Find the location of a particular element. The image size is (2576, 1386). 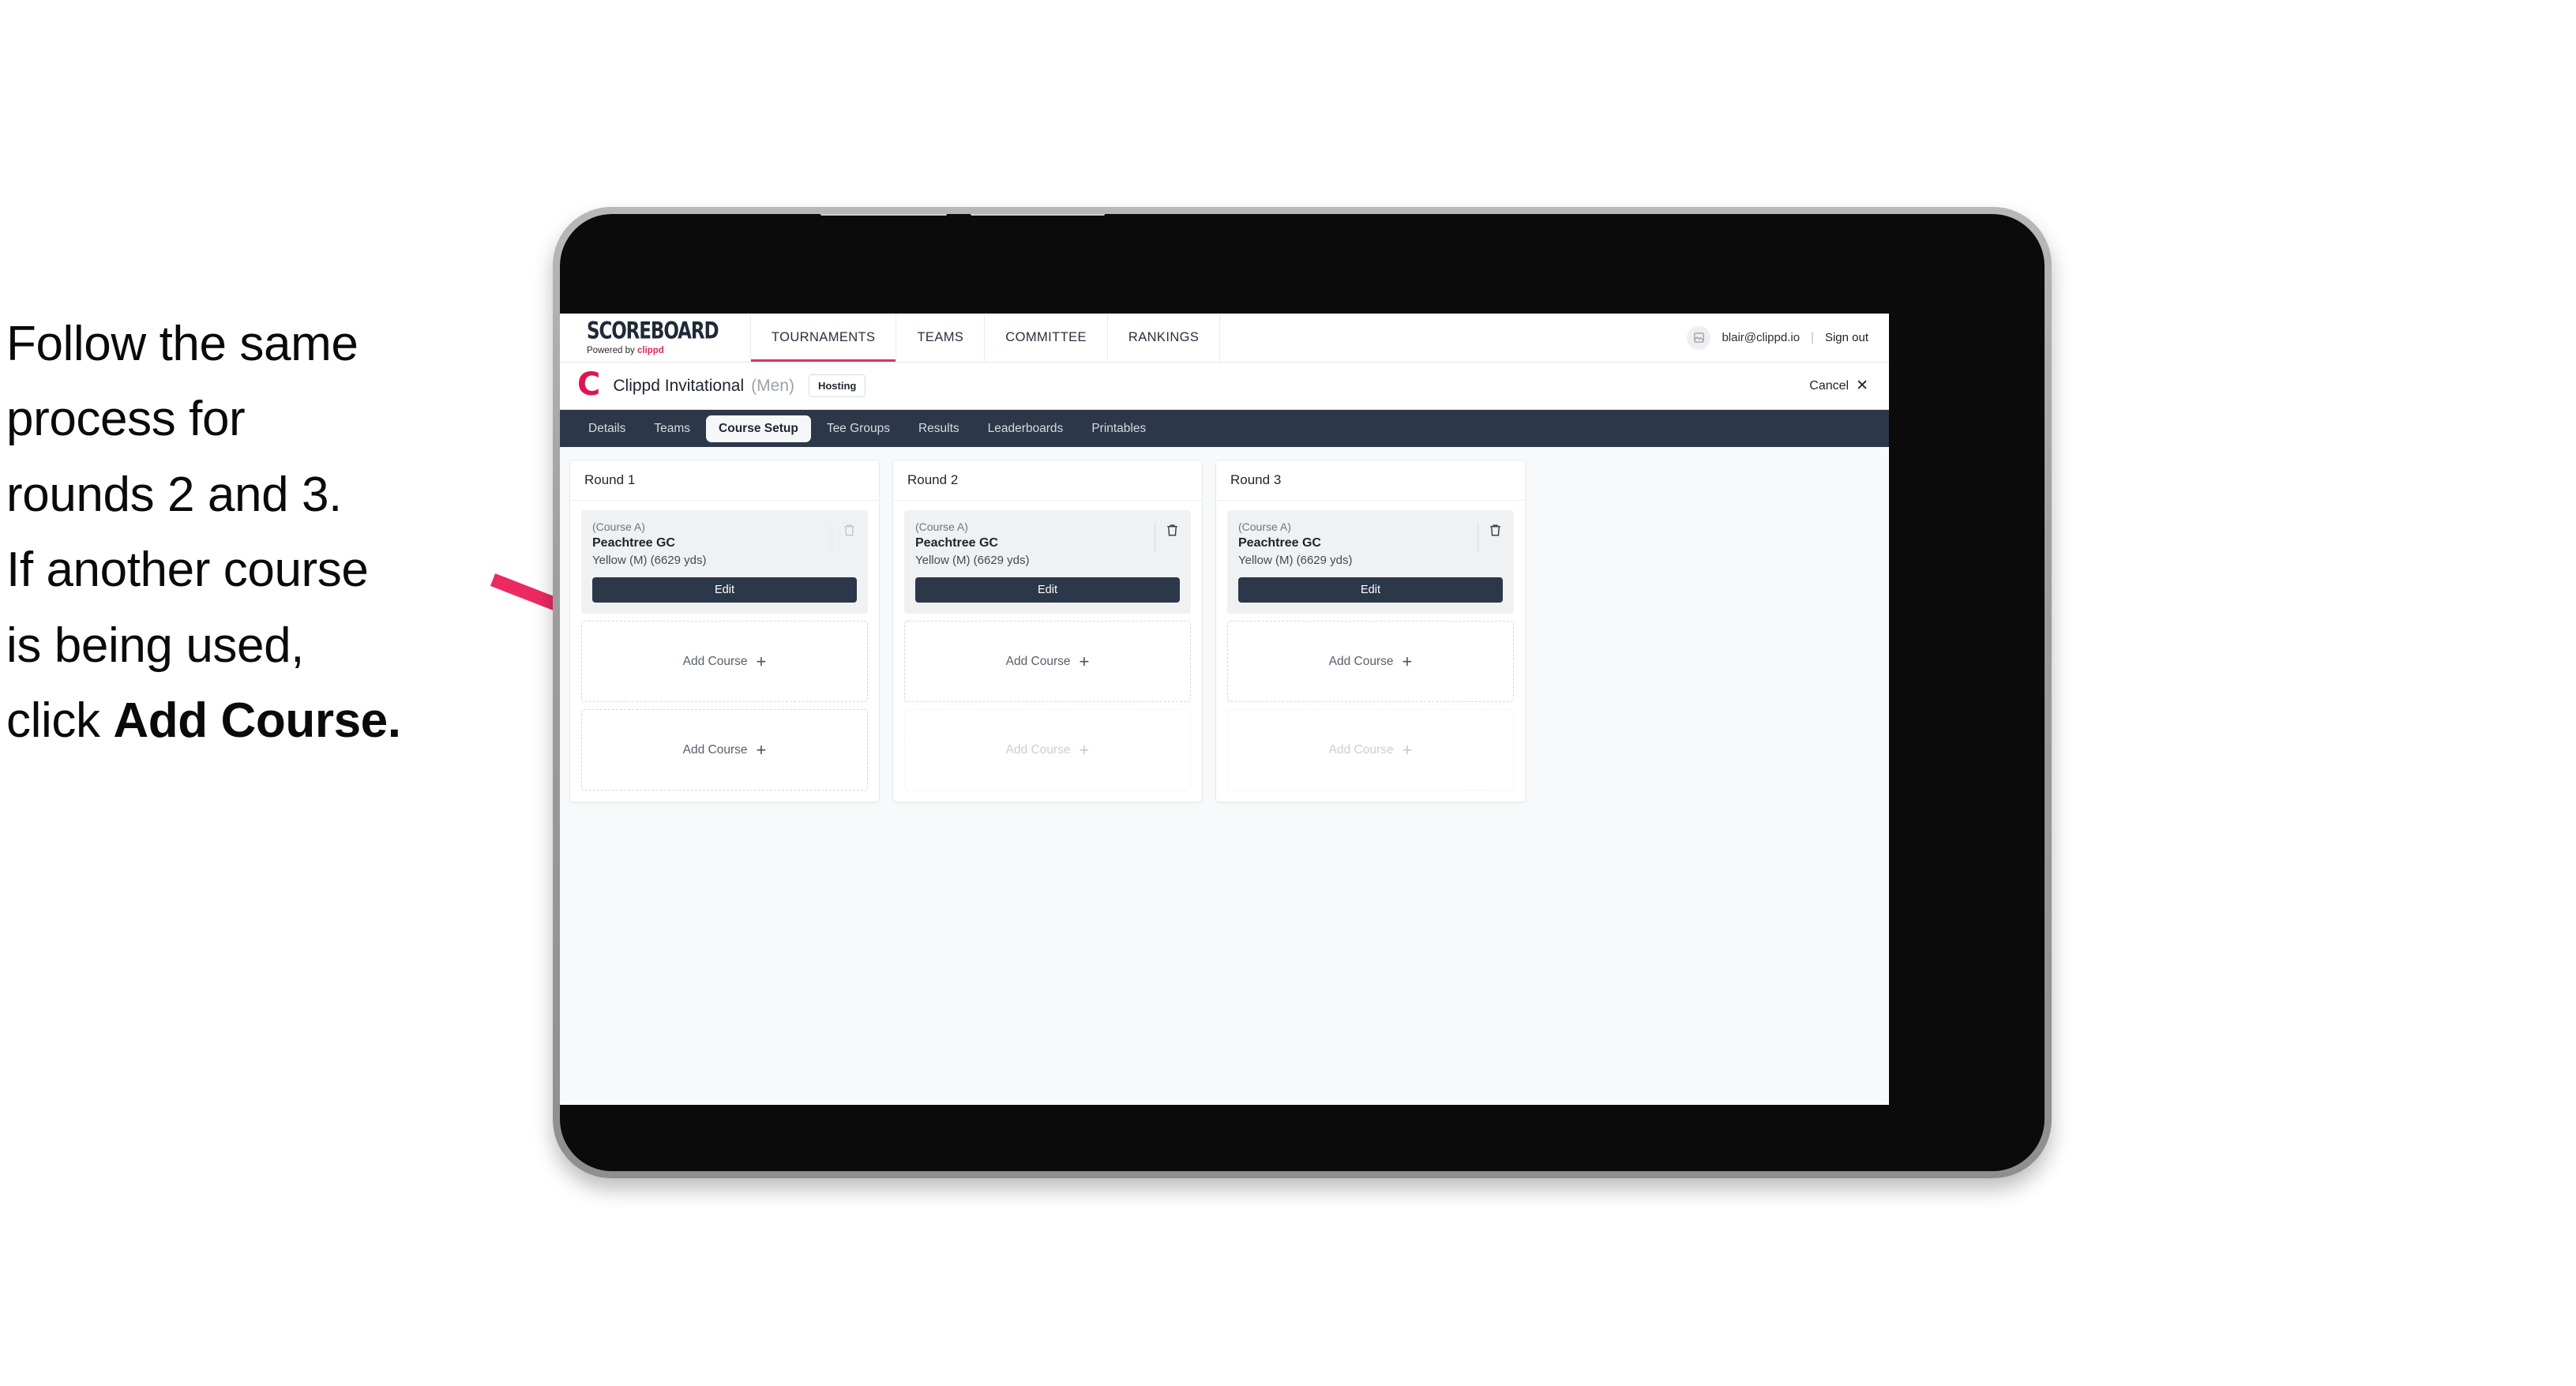

tablet-volume-button-up is located at coordinates (883, 215).